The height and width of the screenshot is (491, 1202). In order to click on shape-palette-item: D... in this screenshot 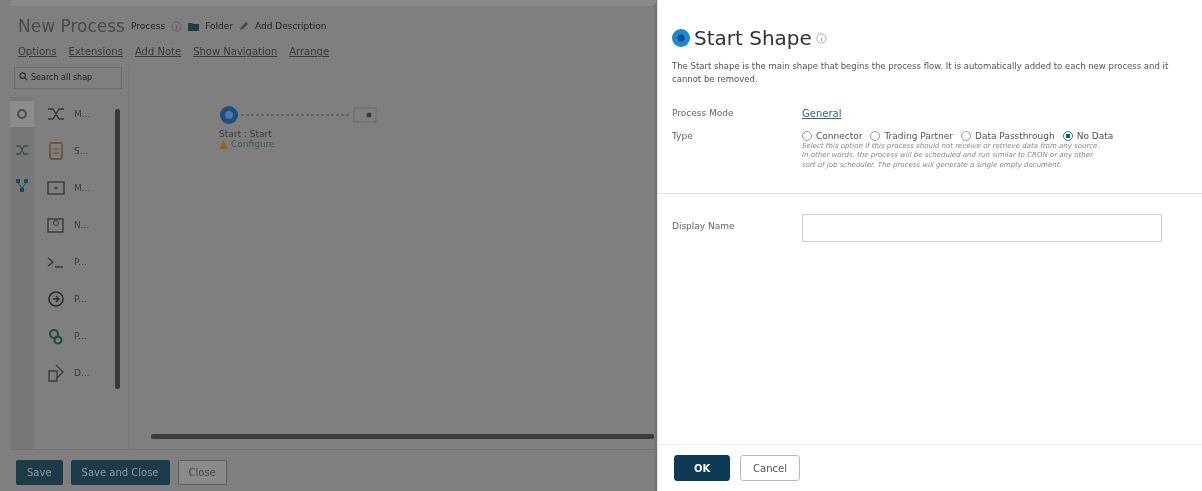, I will do `click(80, 372)`.